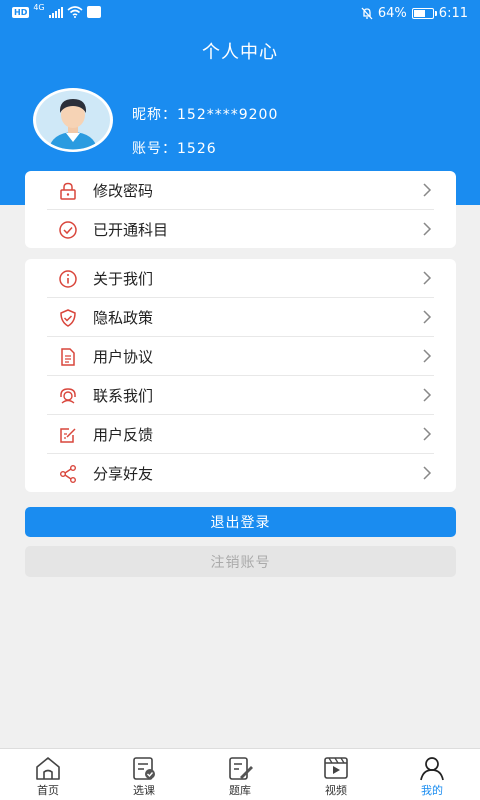 The width and height of the screenshot is (480, 800). Describe the element at coordinates (68, 279) in the screenshot. I see `info-icon` at that location.